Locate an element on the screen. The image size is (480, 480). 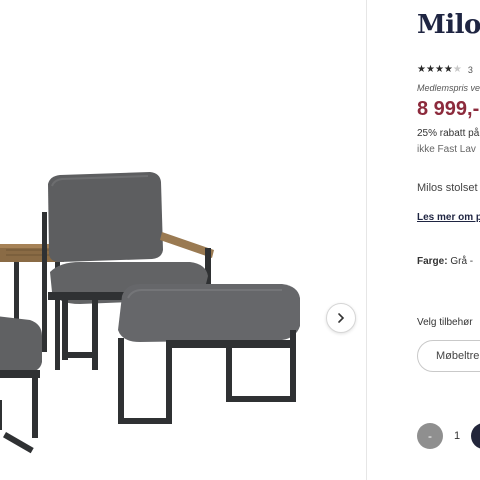
quantity-stepper: - 1 + is located at coordinates (448, 436).